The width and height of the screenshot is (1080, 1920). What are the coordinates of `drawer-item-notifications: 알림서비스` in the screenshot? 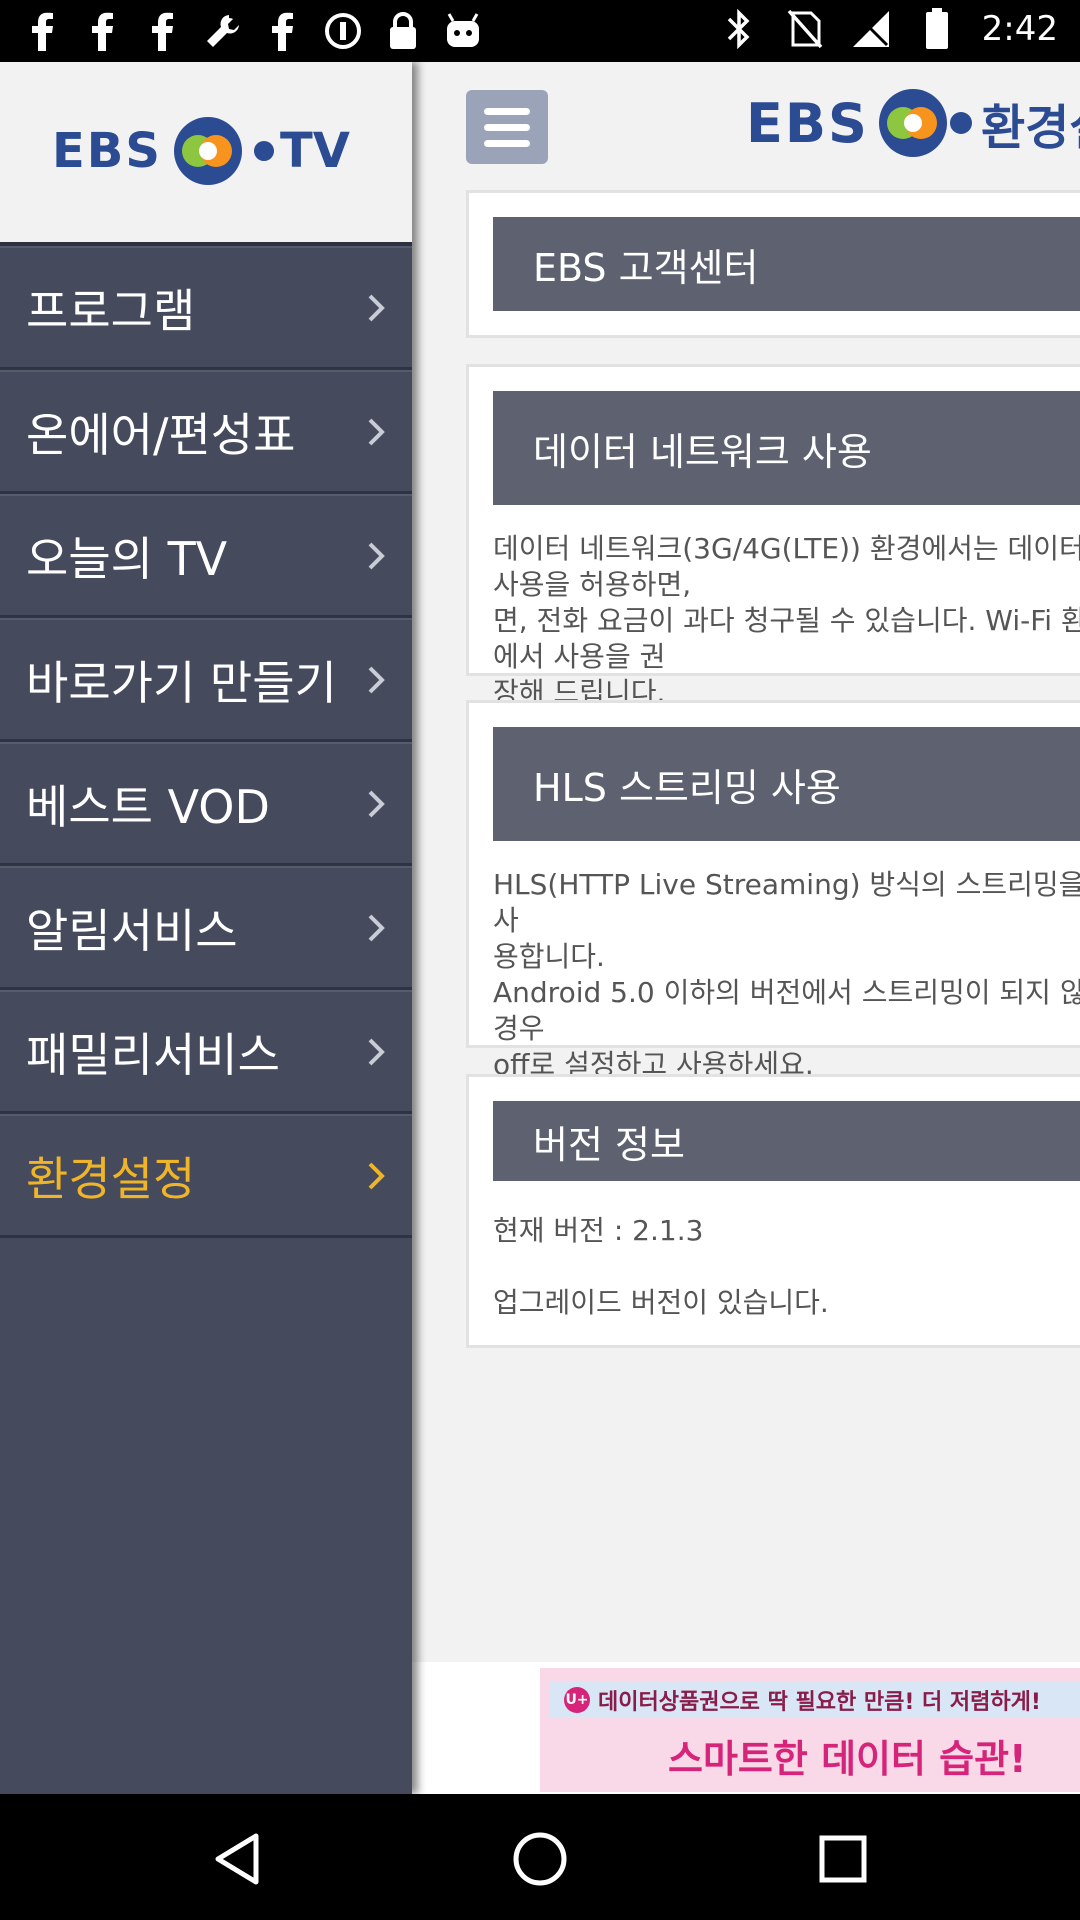 It's located at (206, 928).